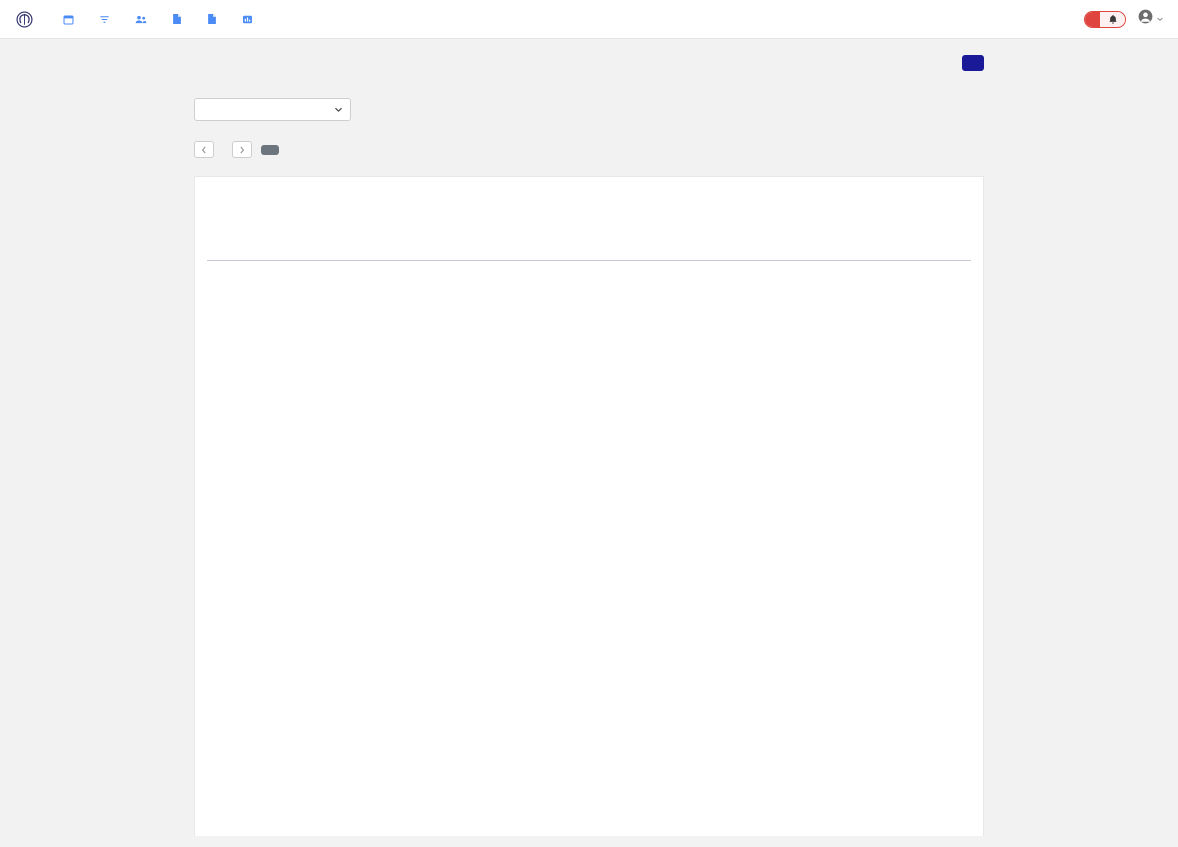 Image resolution: width=1178 pixels, height=847 pixels. Describe the element at coordinates (141, 19) in the screenshot. I see `people-icon` at that location.